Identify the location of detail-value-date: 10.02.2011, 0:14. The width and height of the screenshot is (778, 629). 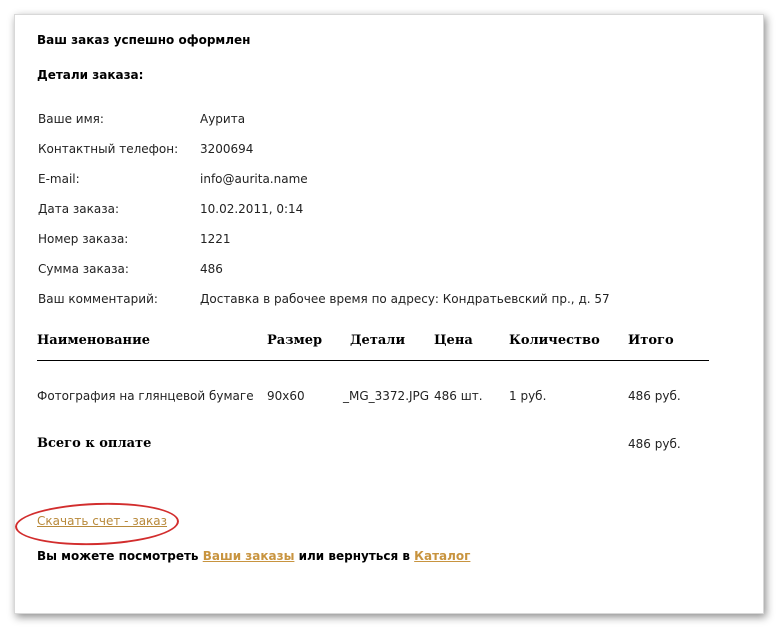
(252, 209).